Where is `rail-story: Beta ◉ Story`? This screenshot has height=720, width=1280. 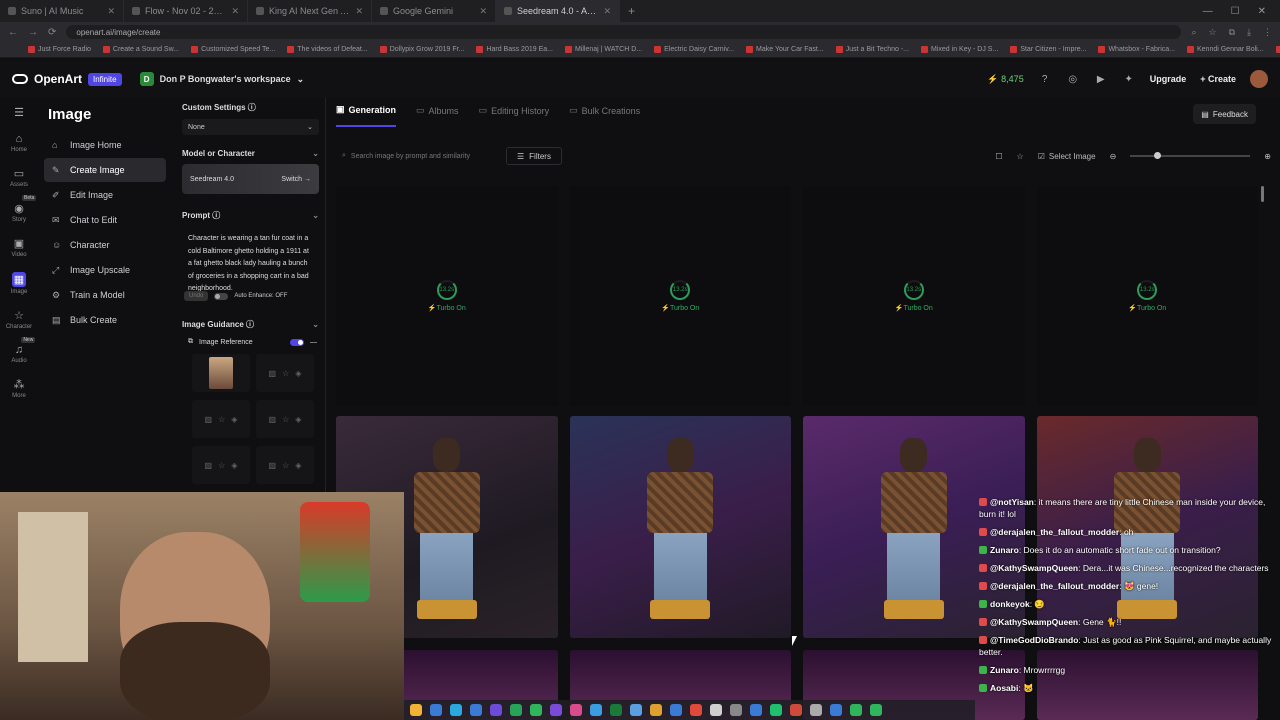
rail-story: Beta ◉ Story is located at coordinates (24, 209).